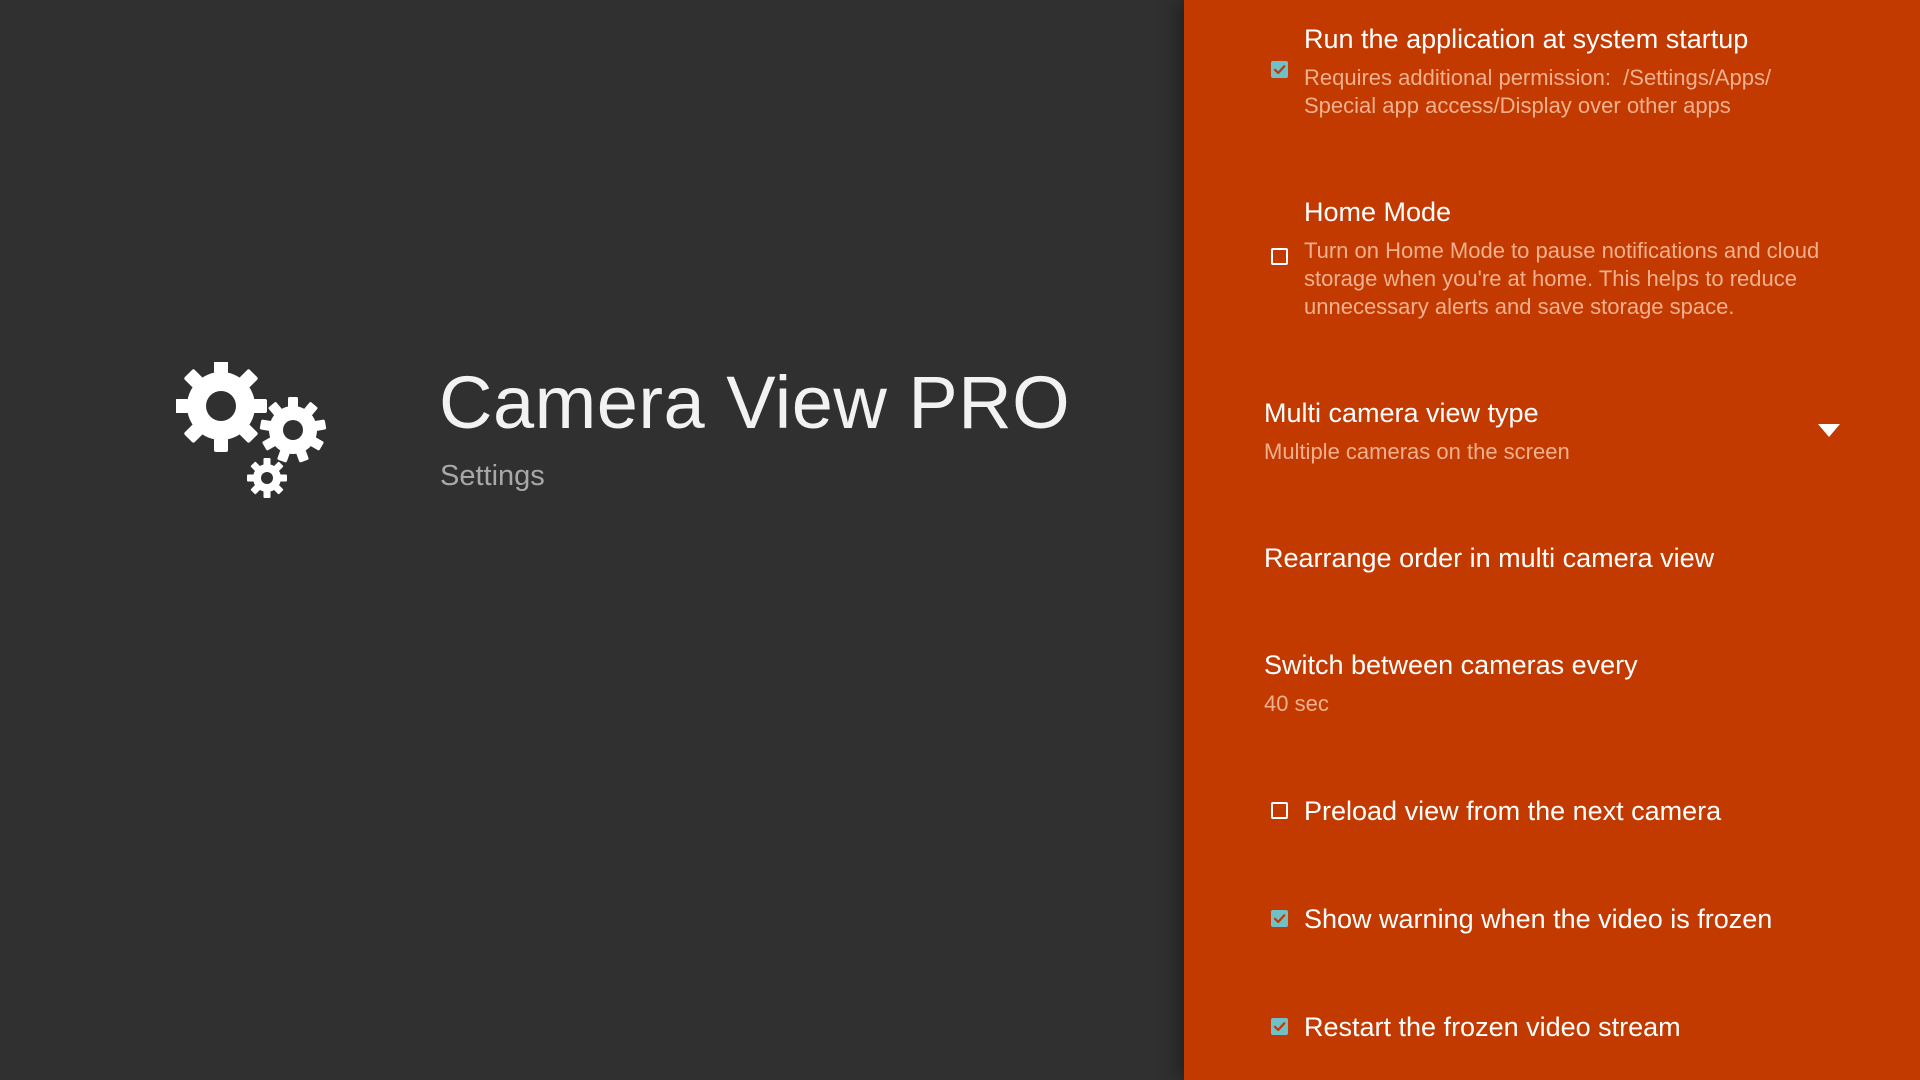 The image size is (1920, 1080). Describe the element at coordinates (1489, 558) in the screenshot. I see `pref-title: Rearrange order in multi camera view` at that location.